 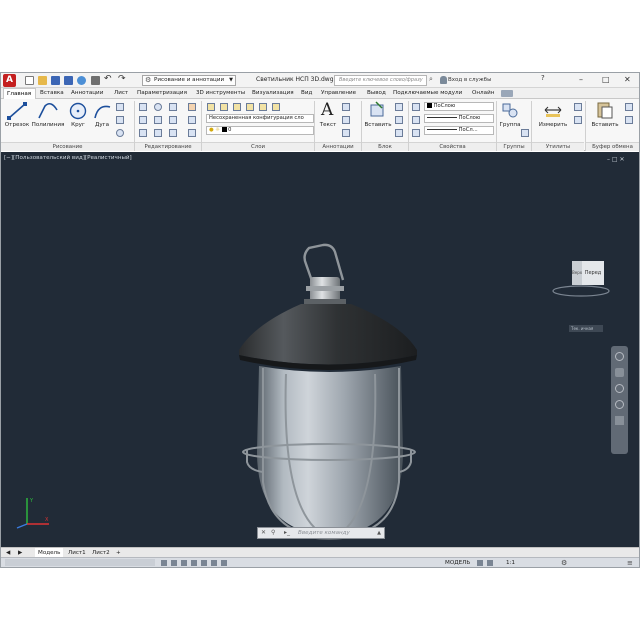 I want to click on tab-insert: Вставка, so click(x=52, y=93).